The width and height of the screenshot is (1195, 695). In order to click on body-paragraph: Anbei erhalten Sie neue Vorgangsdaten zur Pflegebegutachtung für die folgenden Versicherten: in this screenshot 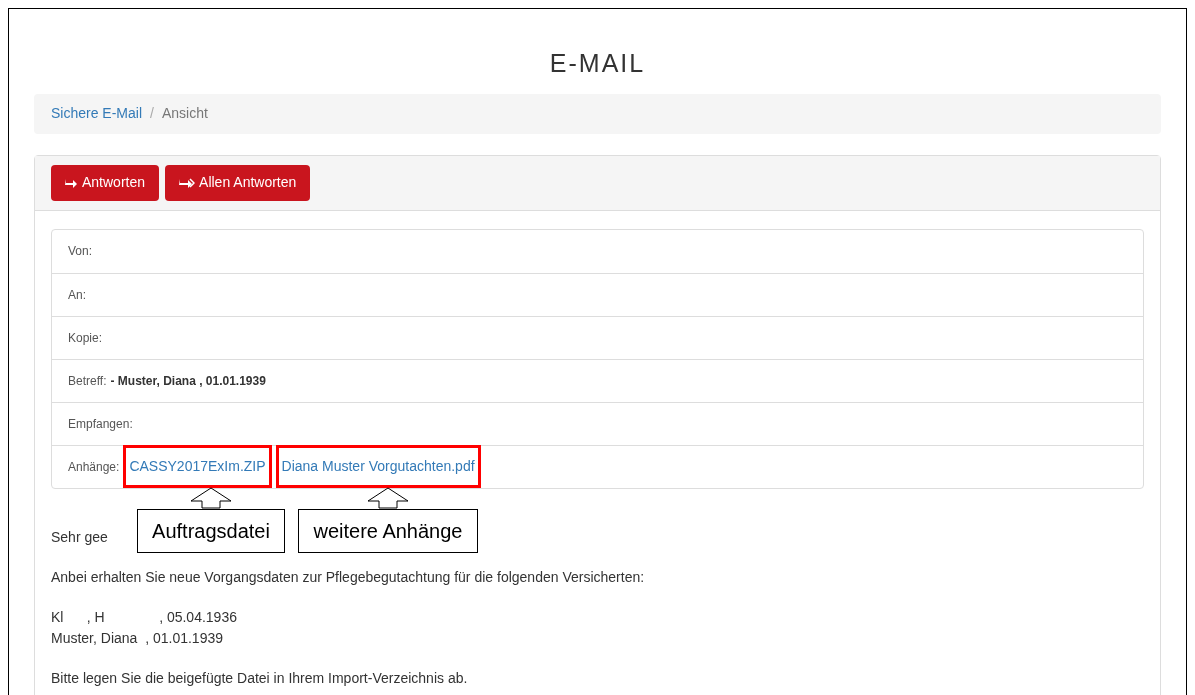, I will do `click(348, 577)`.